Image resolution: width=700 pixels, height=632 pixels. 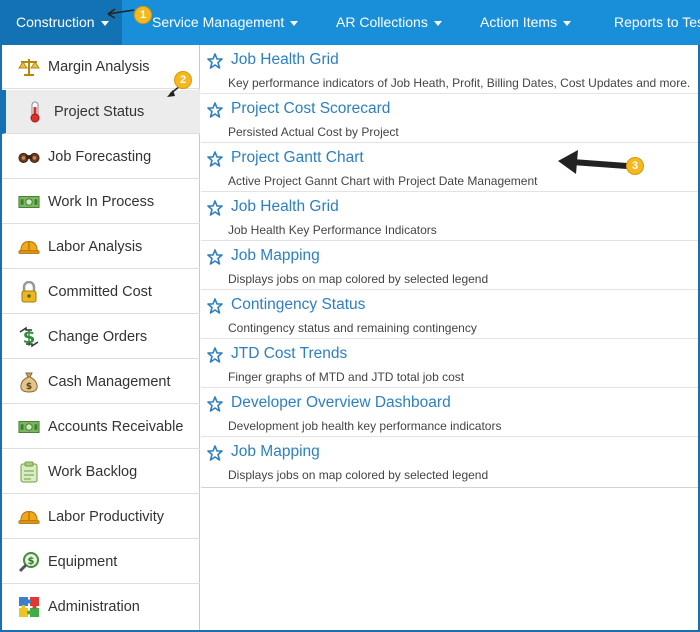 I want to click on sidebar-item-equipment: $ Equipment, so click(x=101, y=562).